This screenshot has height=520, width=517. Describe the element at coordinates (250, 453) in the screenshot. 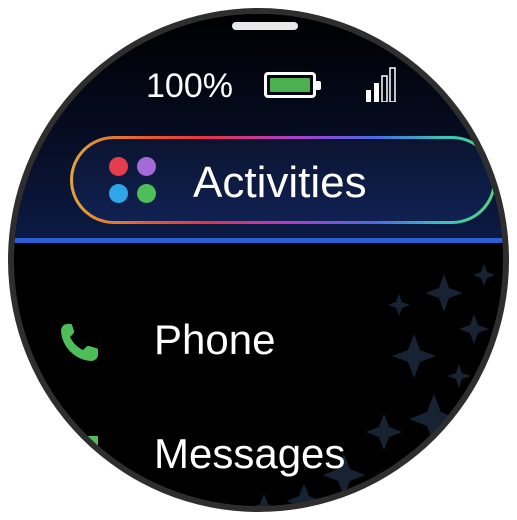

I see `menu-item-label: Messages` at that location.